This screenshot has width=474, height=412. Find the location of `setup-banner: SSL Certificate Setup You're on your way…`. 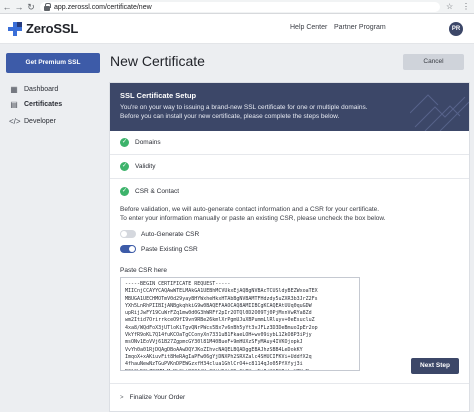

setup-banner: SSL Certificate Setup You're on your way… is located at coordinates (289, 107).